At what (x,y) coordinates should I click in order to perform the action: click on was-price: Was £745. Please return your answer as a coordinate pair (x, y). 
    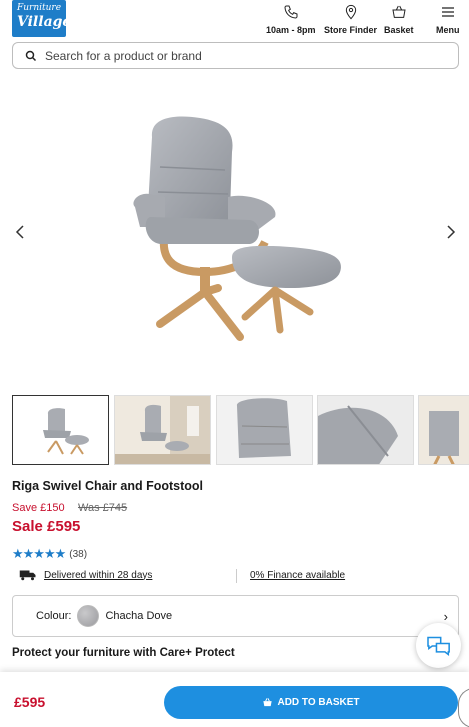
    Looking at the image, I should click on (103, 508).